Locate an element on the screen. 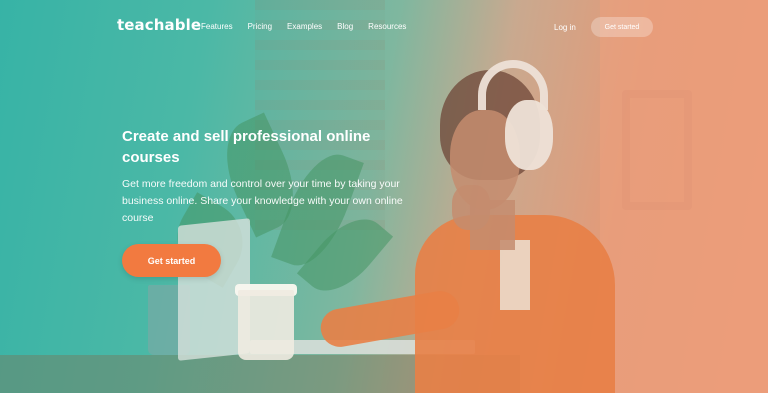 The image size is (768, 413). nav-links: Features Pricing Examples Blog Resources is located at coordinates (311, 26).